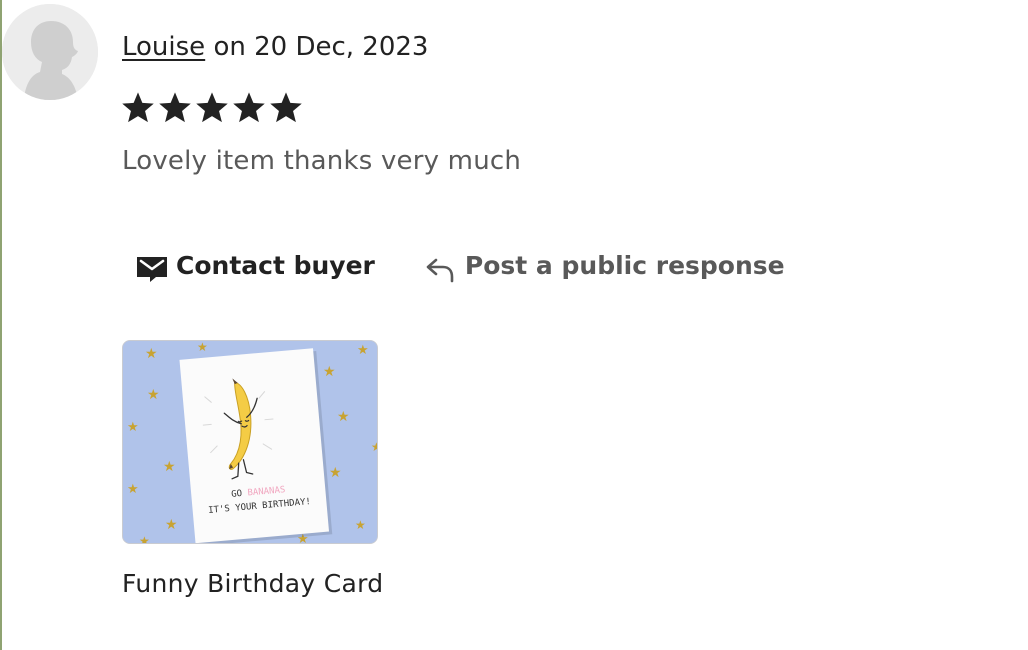  Describe the element at coordinates (321, 47) in the screenshot. I see `review-date: on 20 Dec, 2023` at that location.